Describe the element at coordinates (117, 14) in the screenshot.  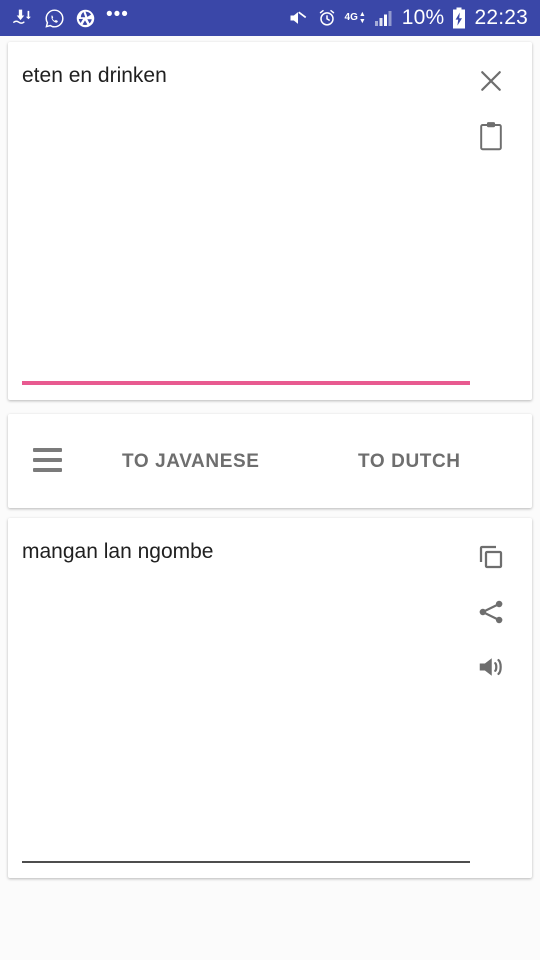
I see `status-overflow-dots: •••` at that location.